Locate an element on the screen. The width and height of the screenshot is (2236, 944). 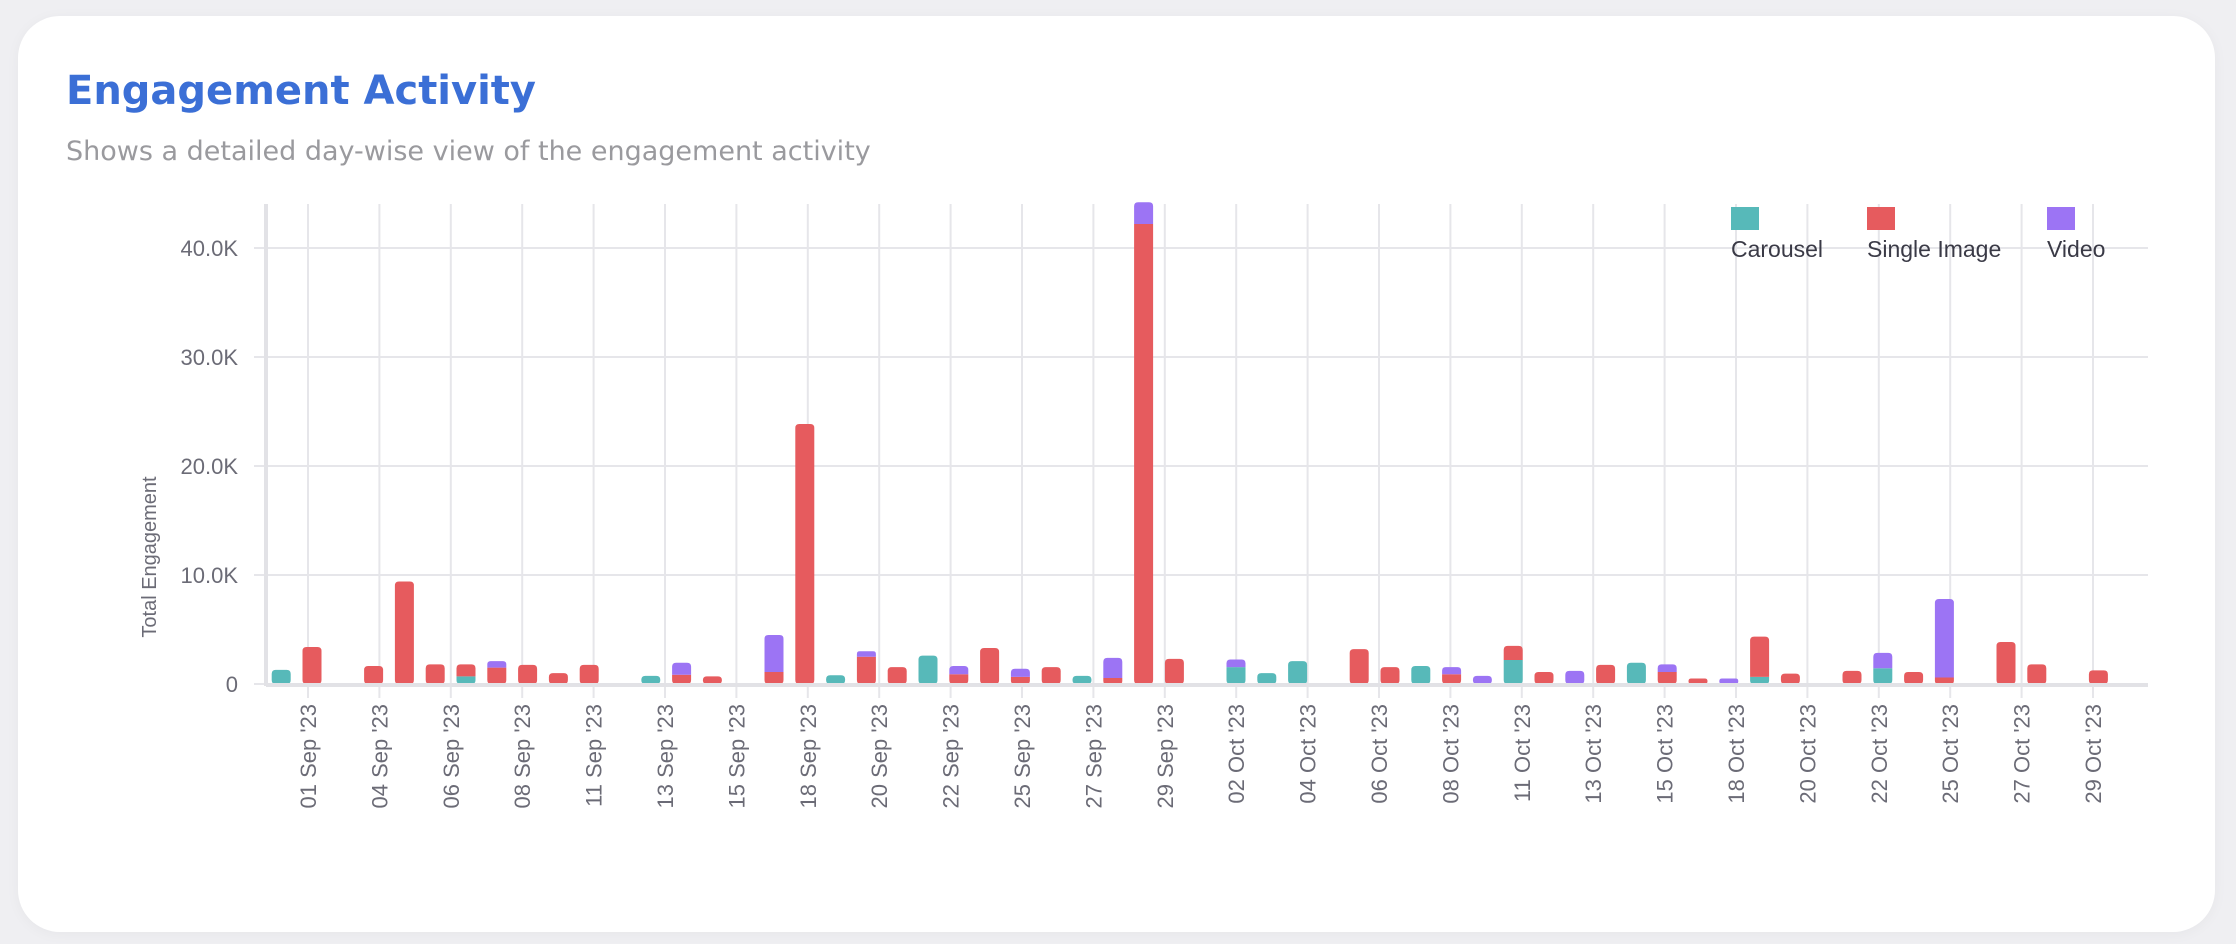
legend-item-video: Video is located at coordinates (2076, 234).